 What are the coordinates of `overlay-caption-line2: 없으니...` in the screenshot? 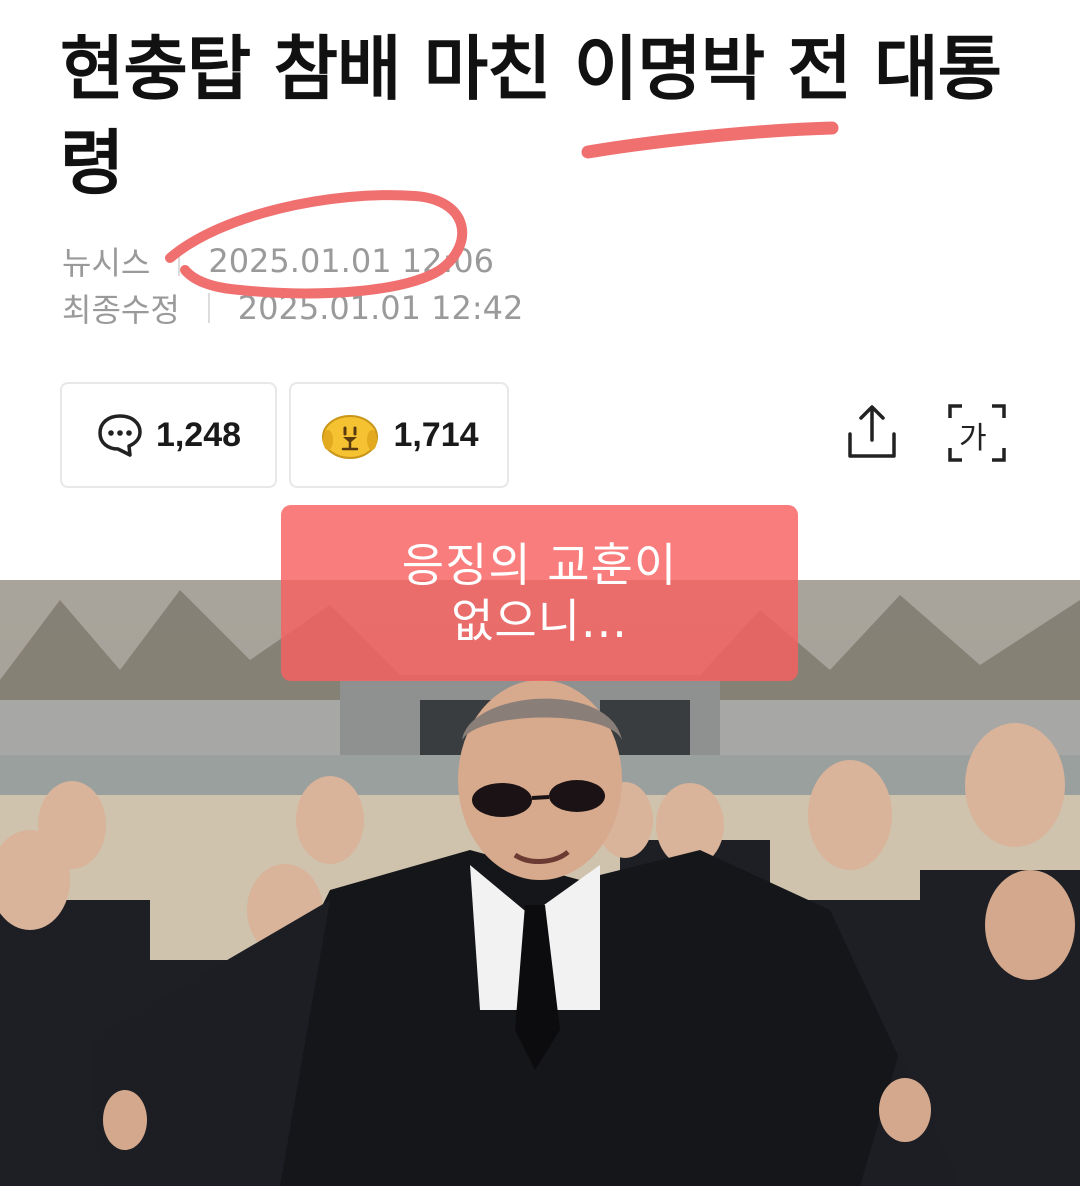 It's located at (539, 621).